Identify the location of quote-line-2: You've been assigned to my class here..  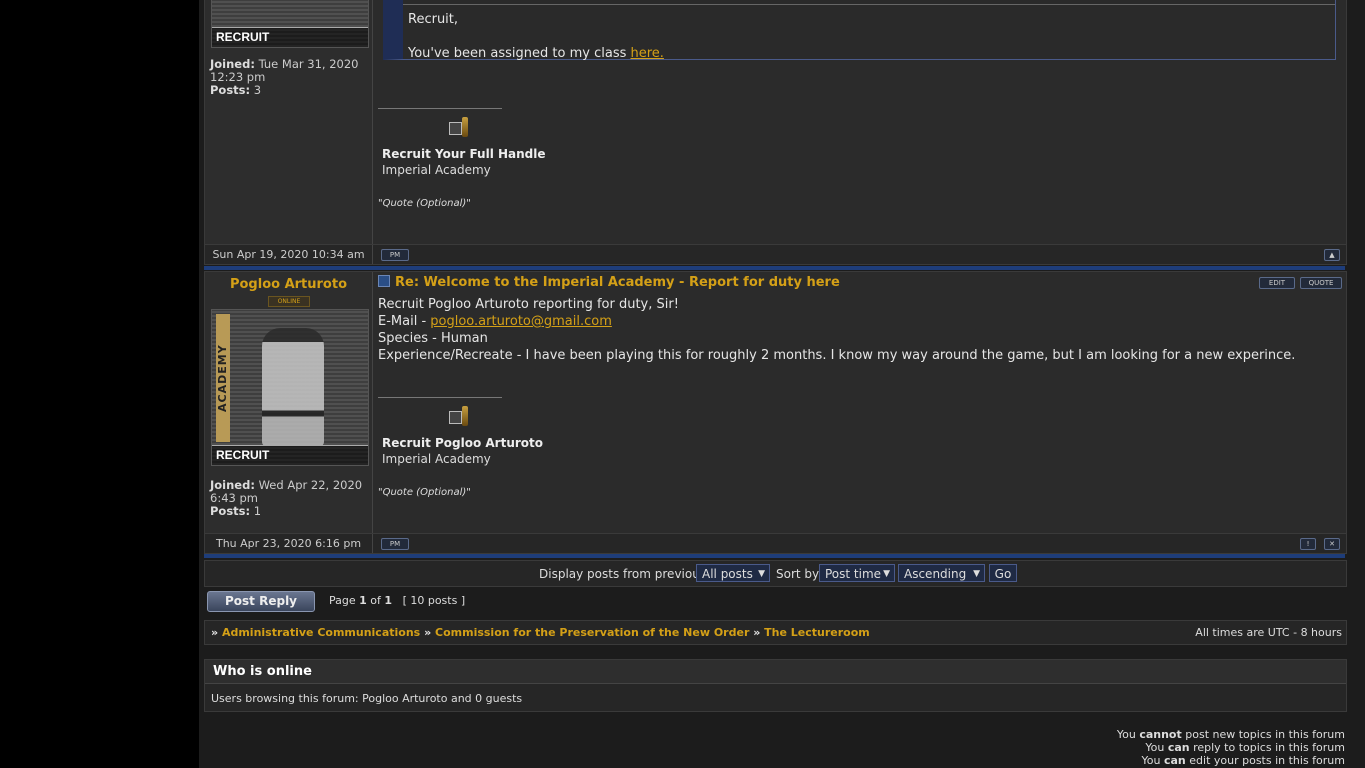
(536, 53).